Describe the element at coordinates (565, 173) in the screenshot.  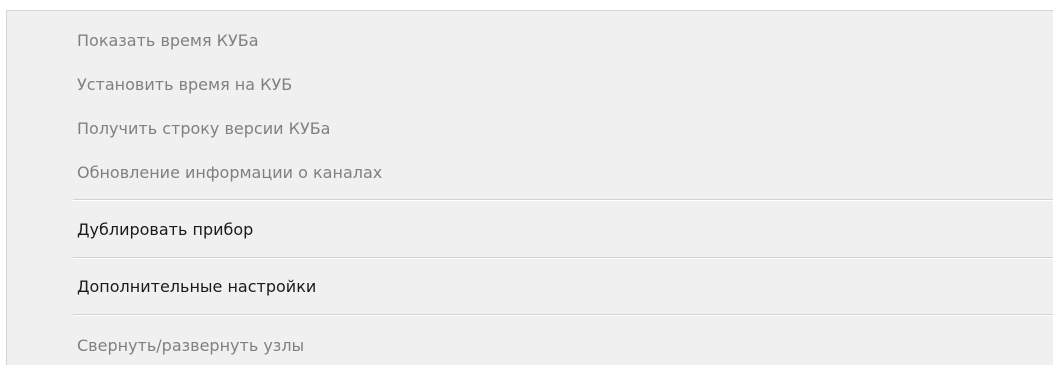
I see `menu-item-update-channel-info: Обновление информации о каналах` at that location.